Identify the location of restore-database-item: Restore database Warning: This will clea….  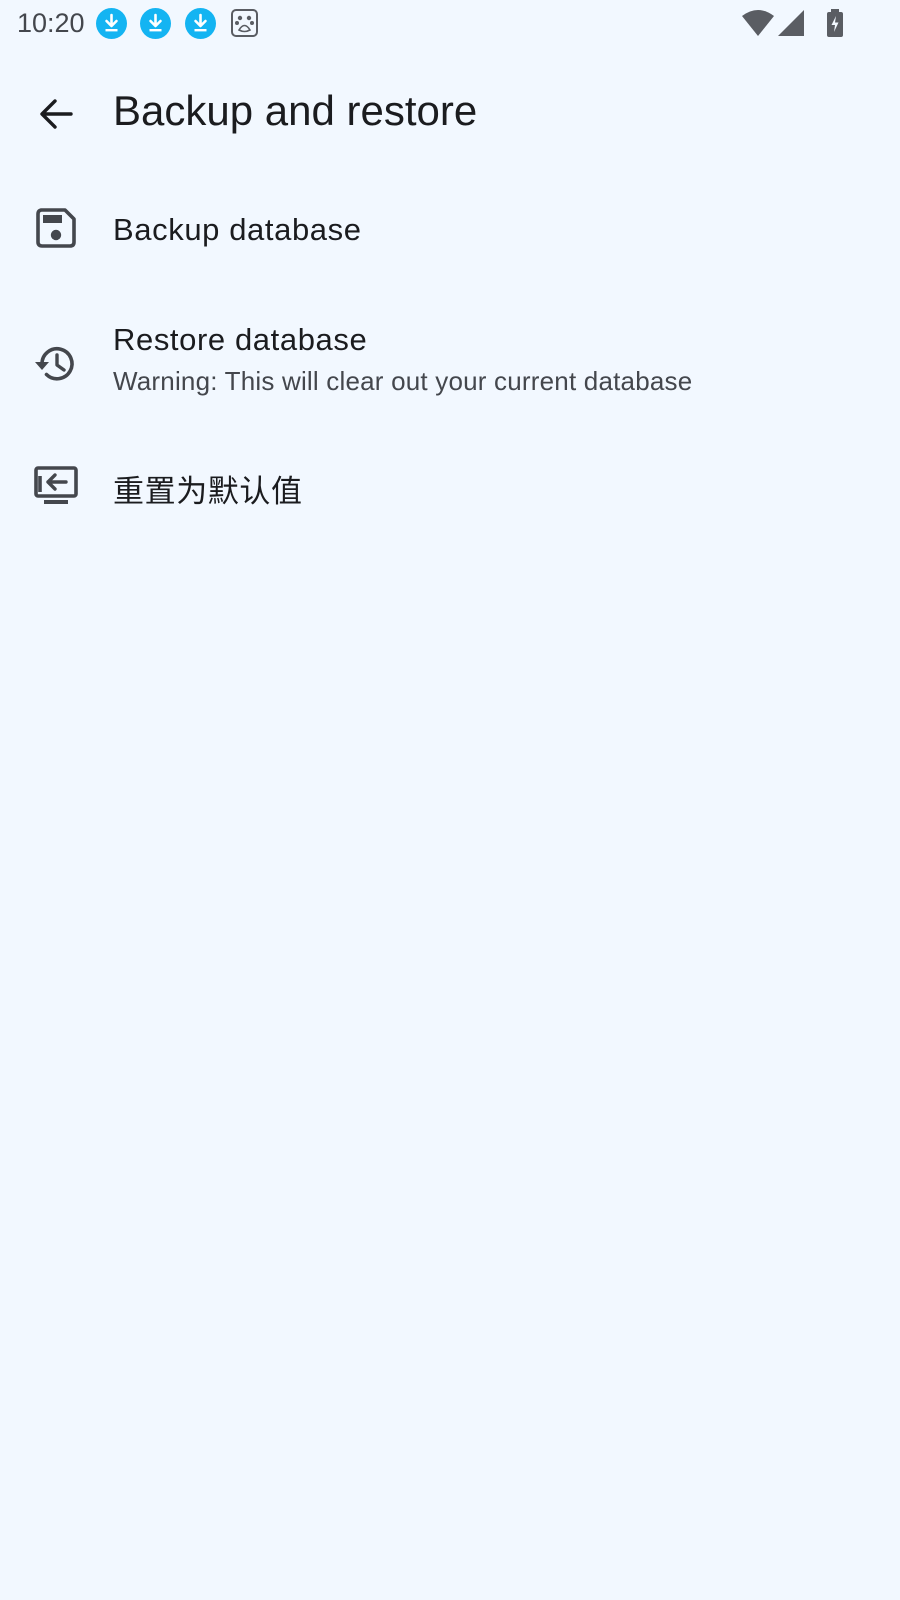
(450, 362).